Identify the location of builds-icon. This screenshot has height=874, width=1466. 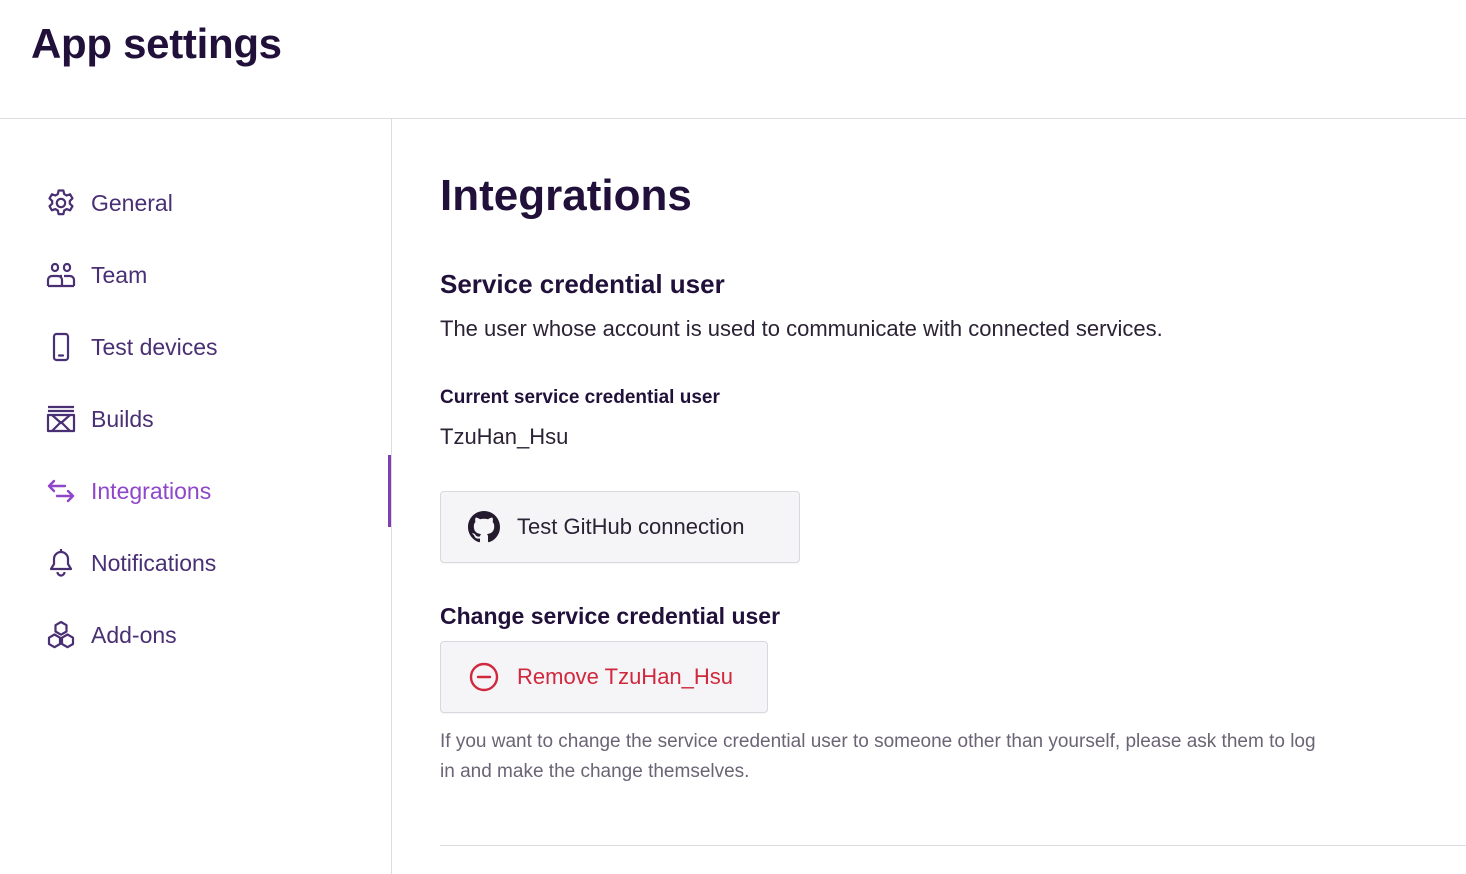
(61, 419).